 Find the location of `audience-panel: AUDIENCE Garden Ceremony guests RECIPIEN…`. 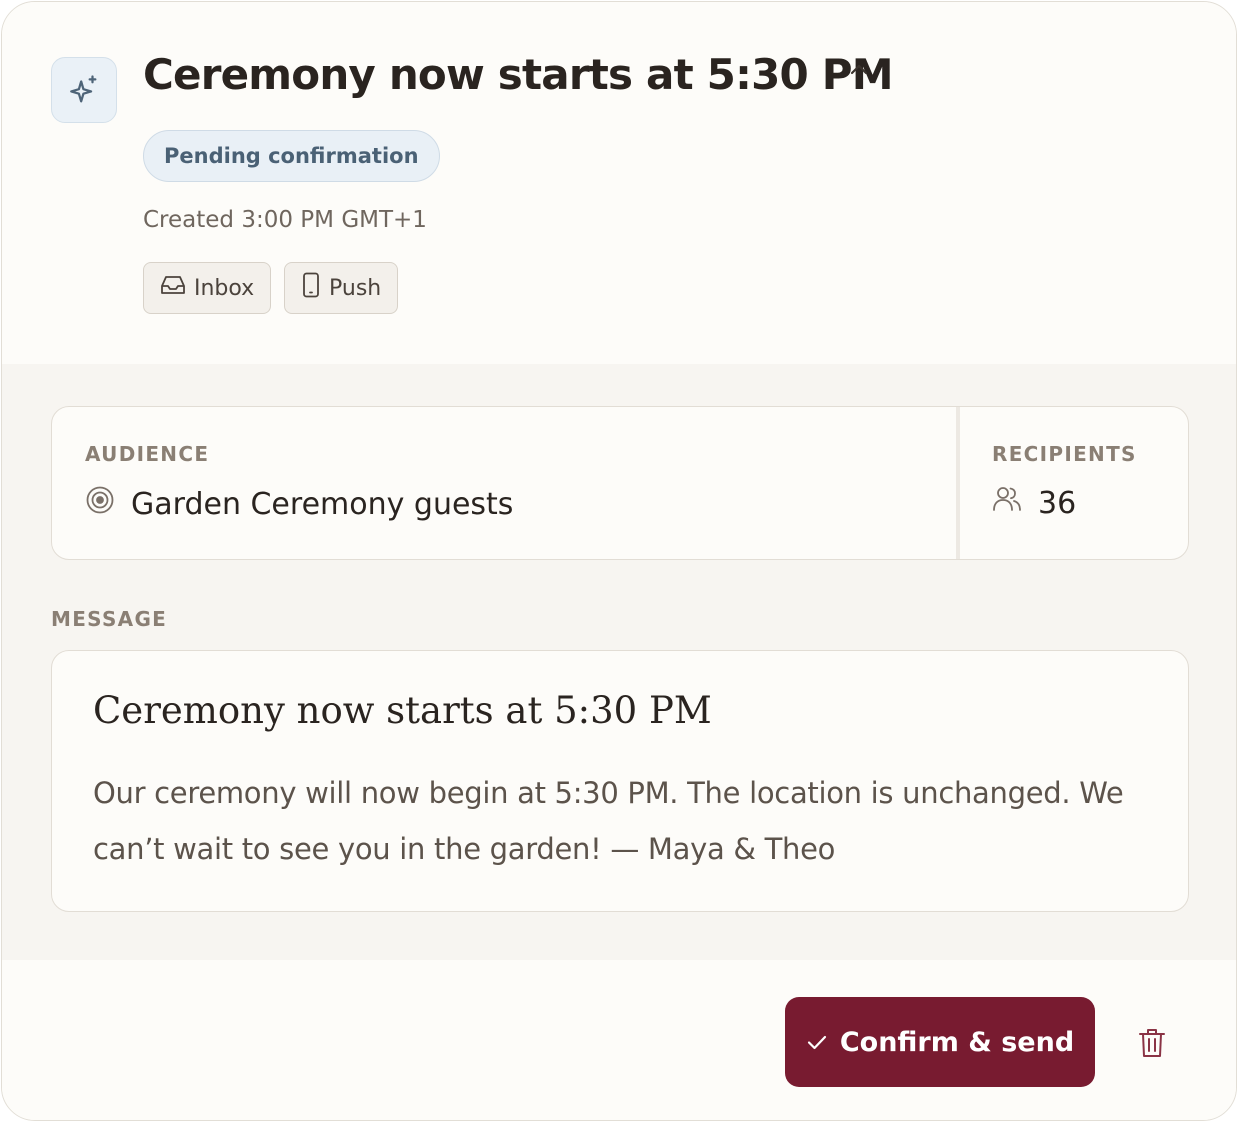

audience-panel: AUDIENCE Garden Ceremony guests RECIPIEN… is located at coordinates (620, 483).